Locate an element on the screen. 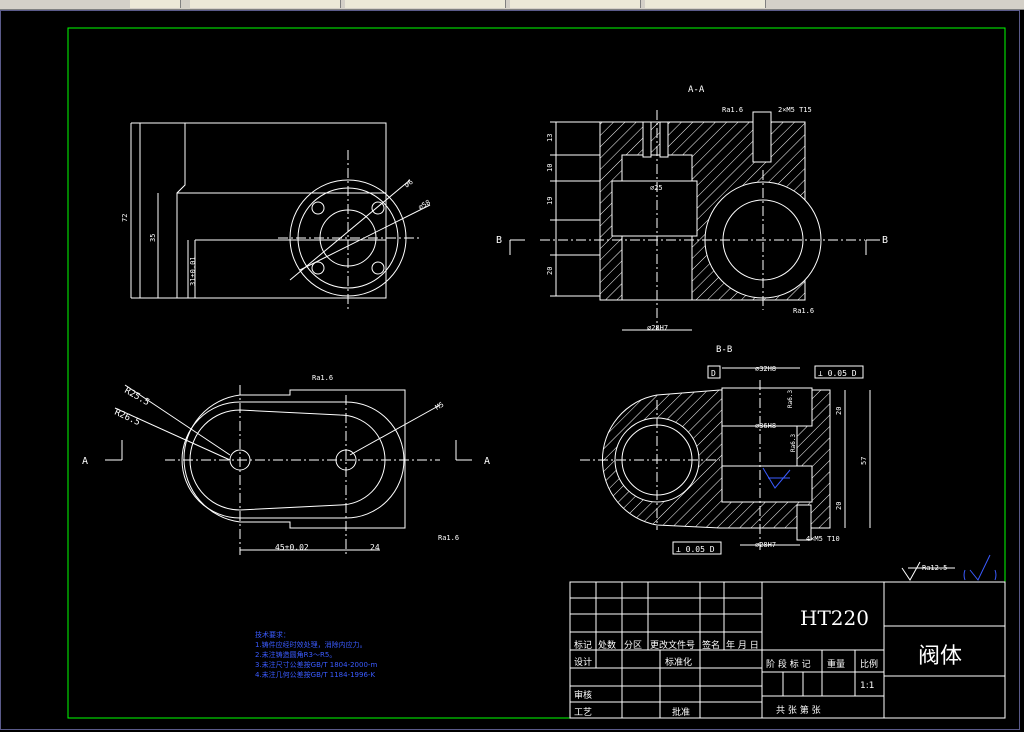  tb-header-count: 处数 is located at coordinates (607, 646).